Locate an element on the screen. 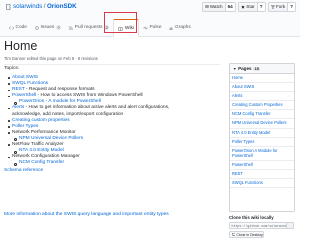 The image size is (320, 241). fork-icon is located at coordinates (273, 6).